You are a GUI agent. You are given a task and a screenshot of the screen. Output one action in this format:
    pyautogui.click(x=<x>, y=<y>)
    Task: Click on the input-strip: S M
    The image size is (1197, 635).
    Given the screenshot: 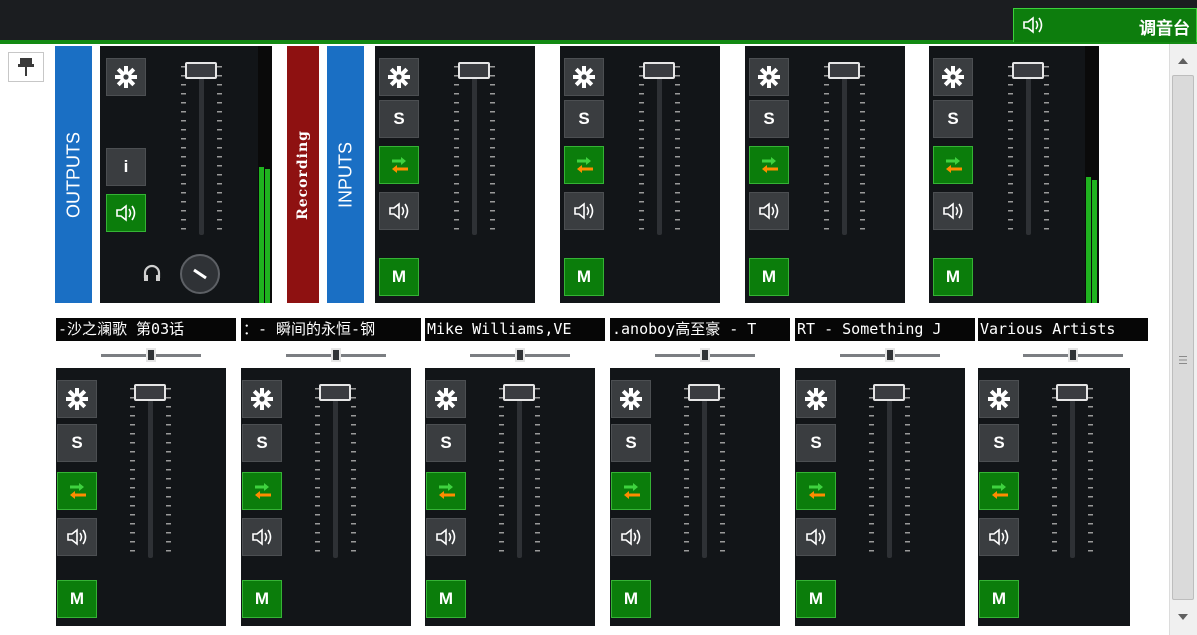 What is the action you would take?
    pyautogui.click(x=455, y=174)
    